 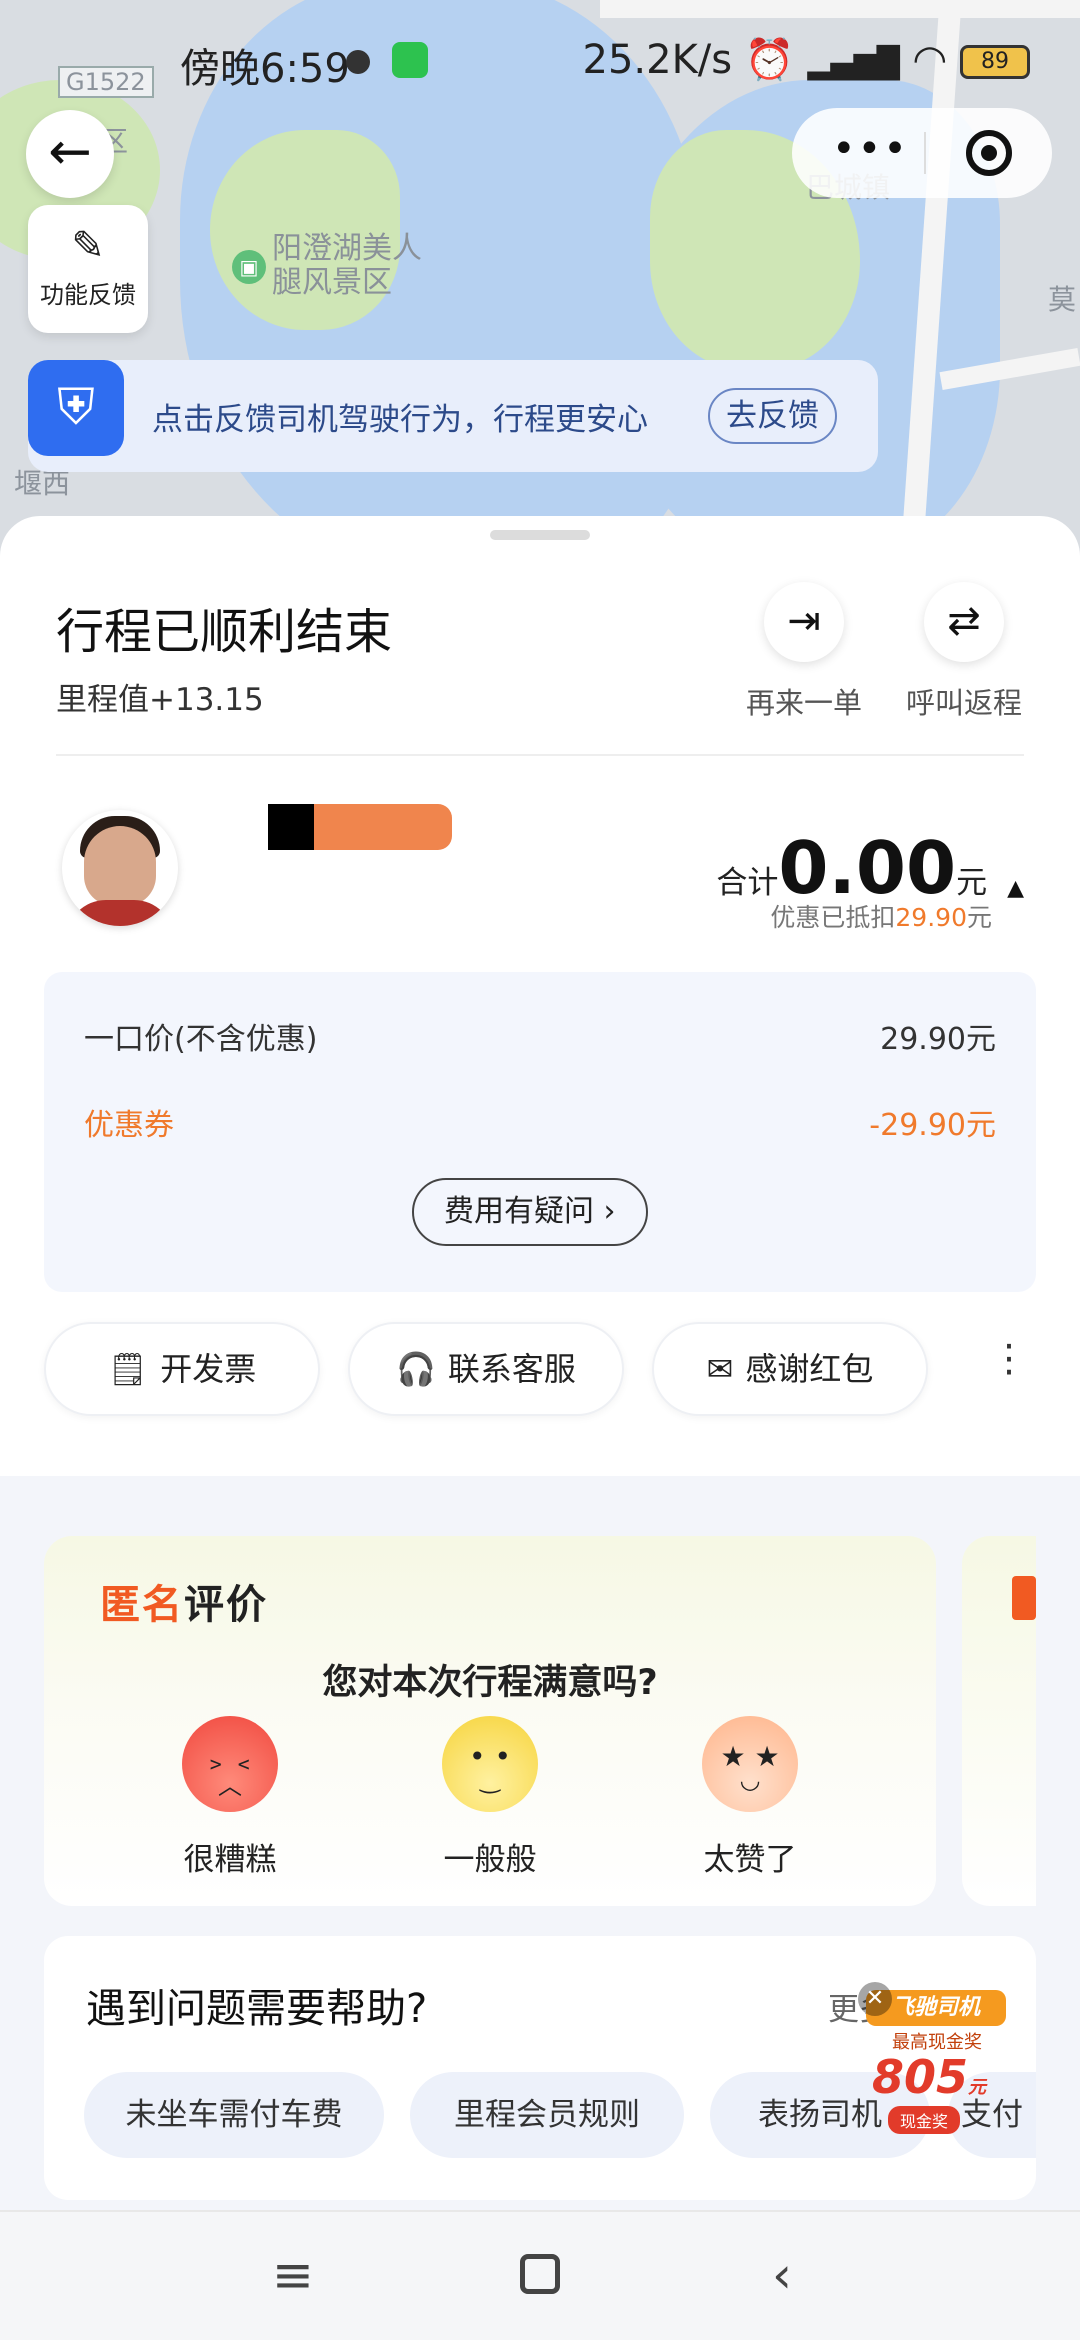 I want to click on angry-face-icon: ﹥﹤ ︿, so click(x=230, y=1764).